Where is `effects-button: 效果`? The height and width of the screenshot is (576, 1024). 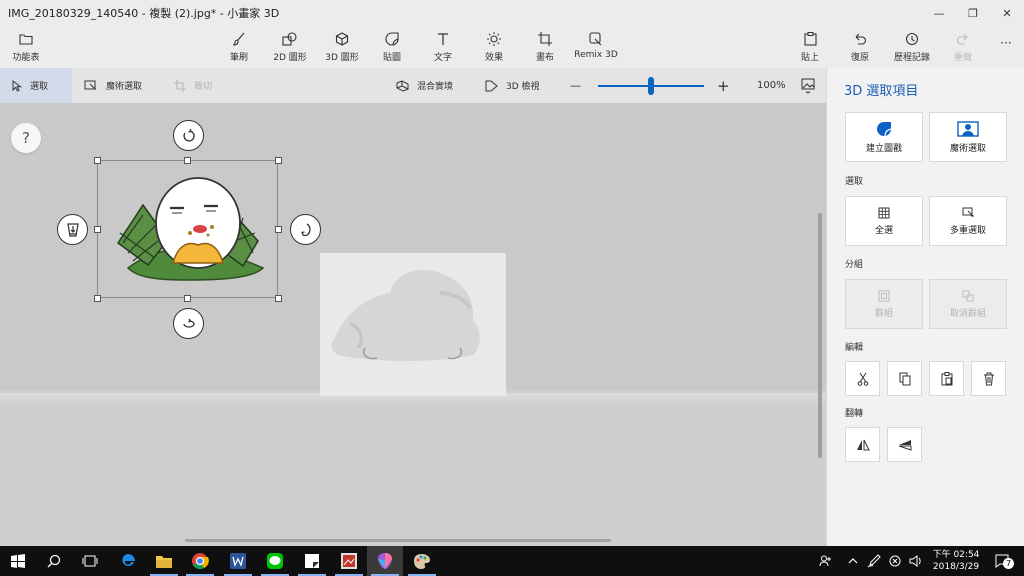 effects-button: 效果 is located at coordinates (494, 48).